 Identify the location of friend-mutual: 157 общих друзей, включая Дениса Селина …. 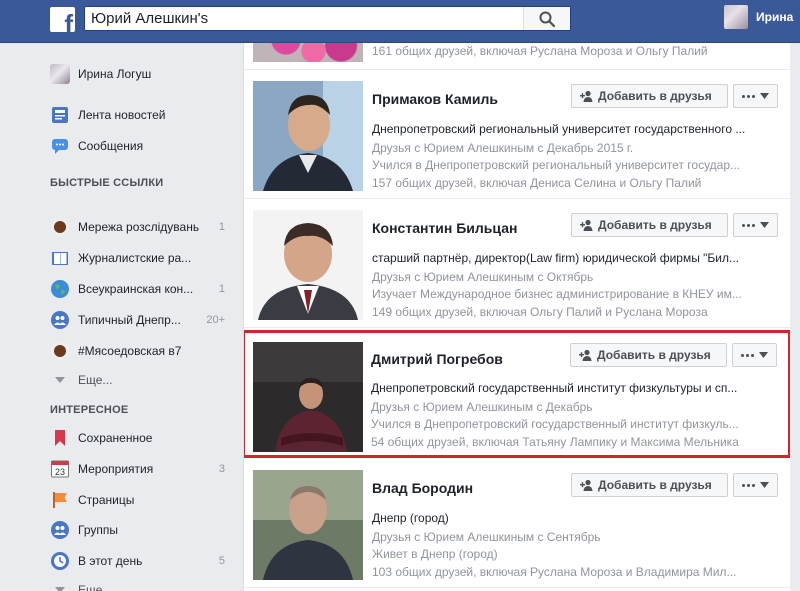
(576, 183).